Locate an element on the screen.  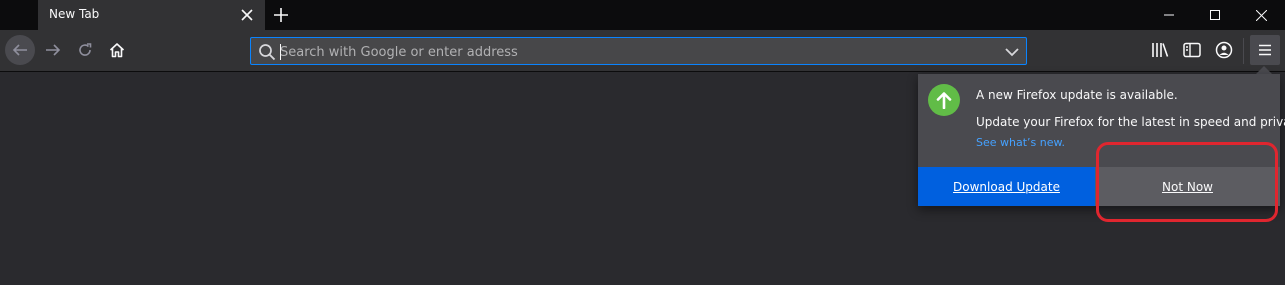
new-tab-button is located at coordinates (281, 15).